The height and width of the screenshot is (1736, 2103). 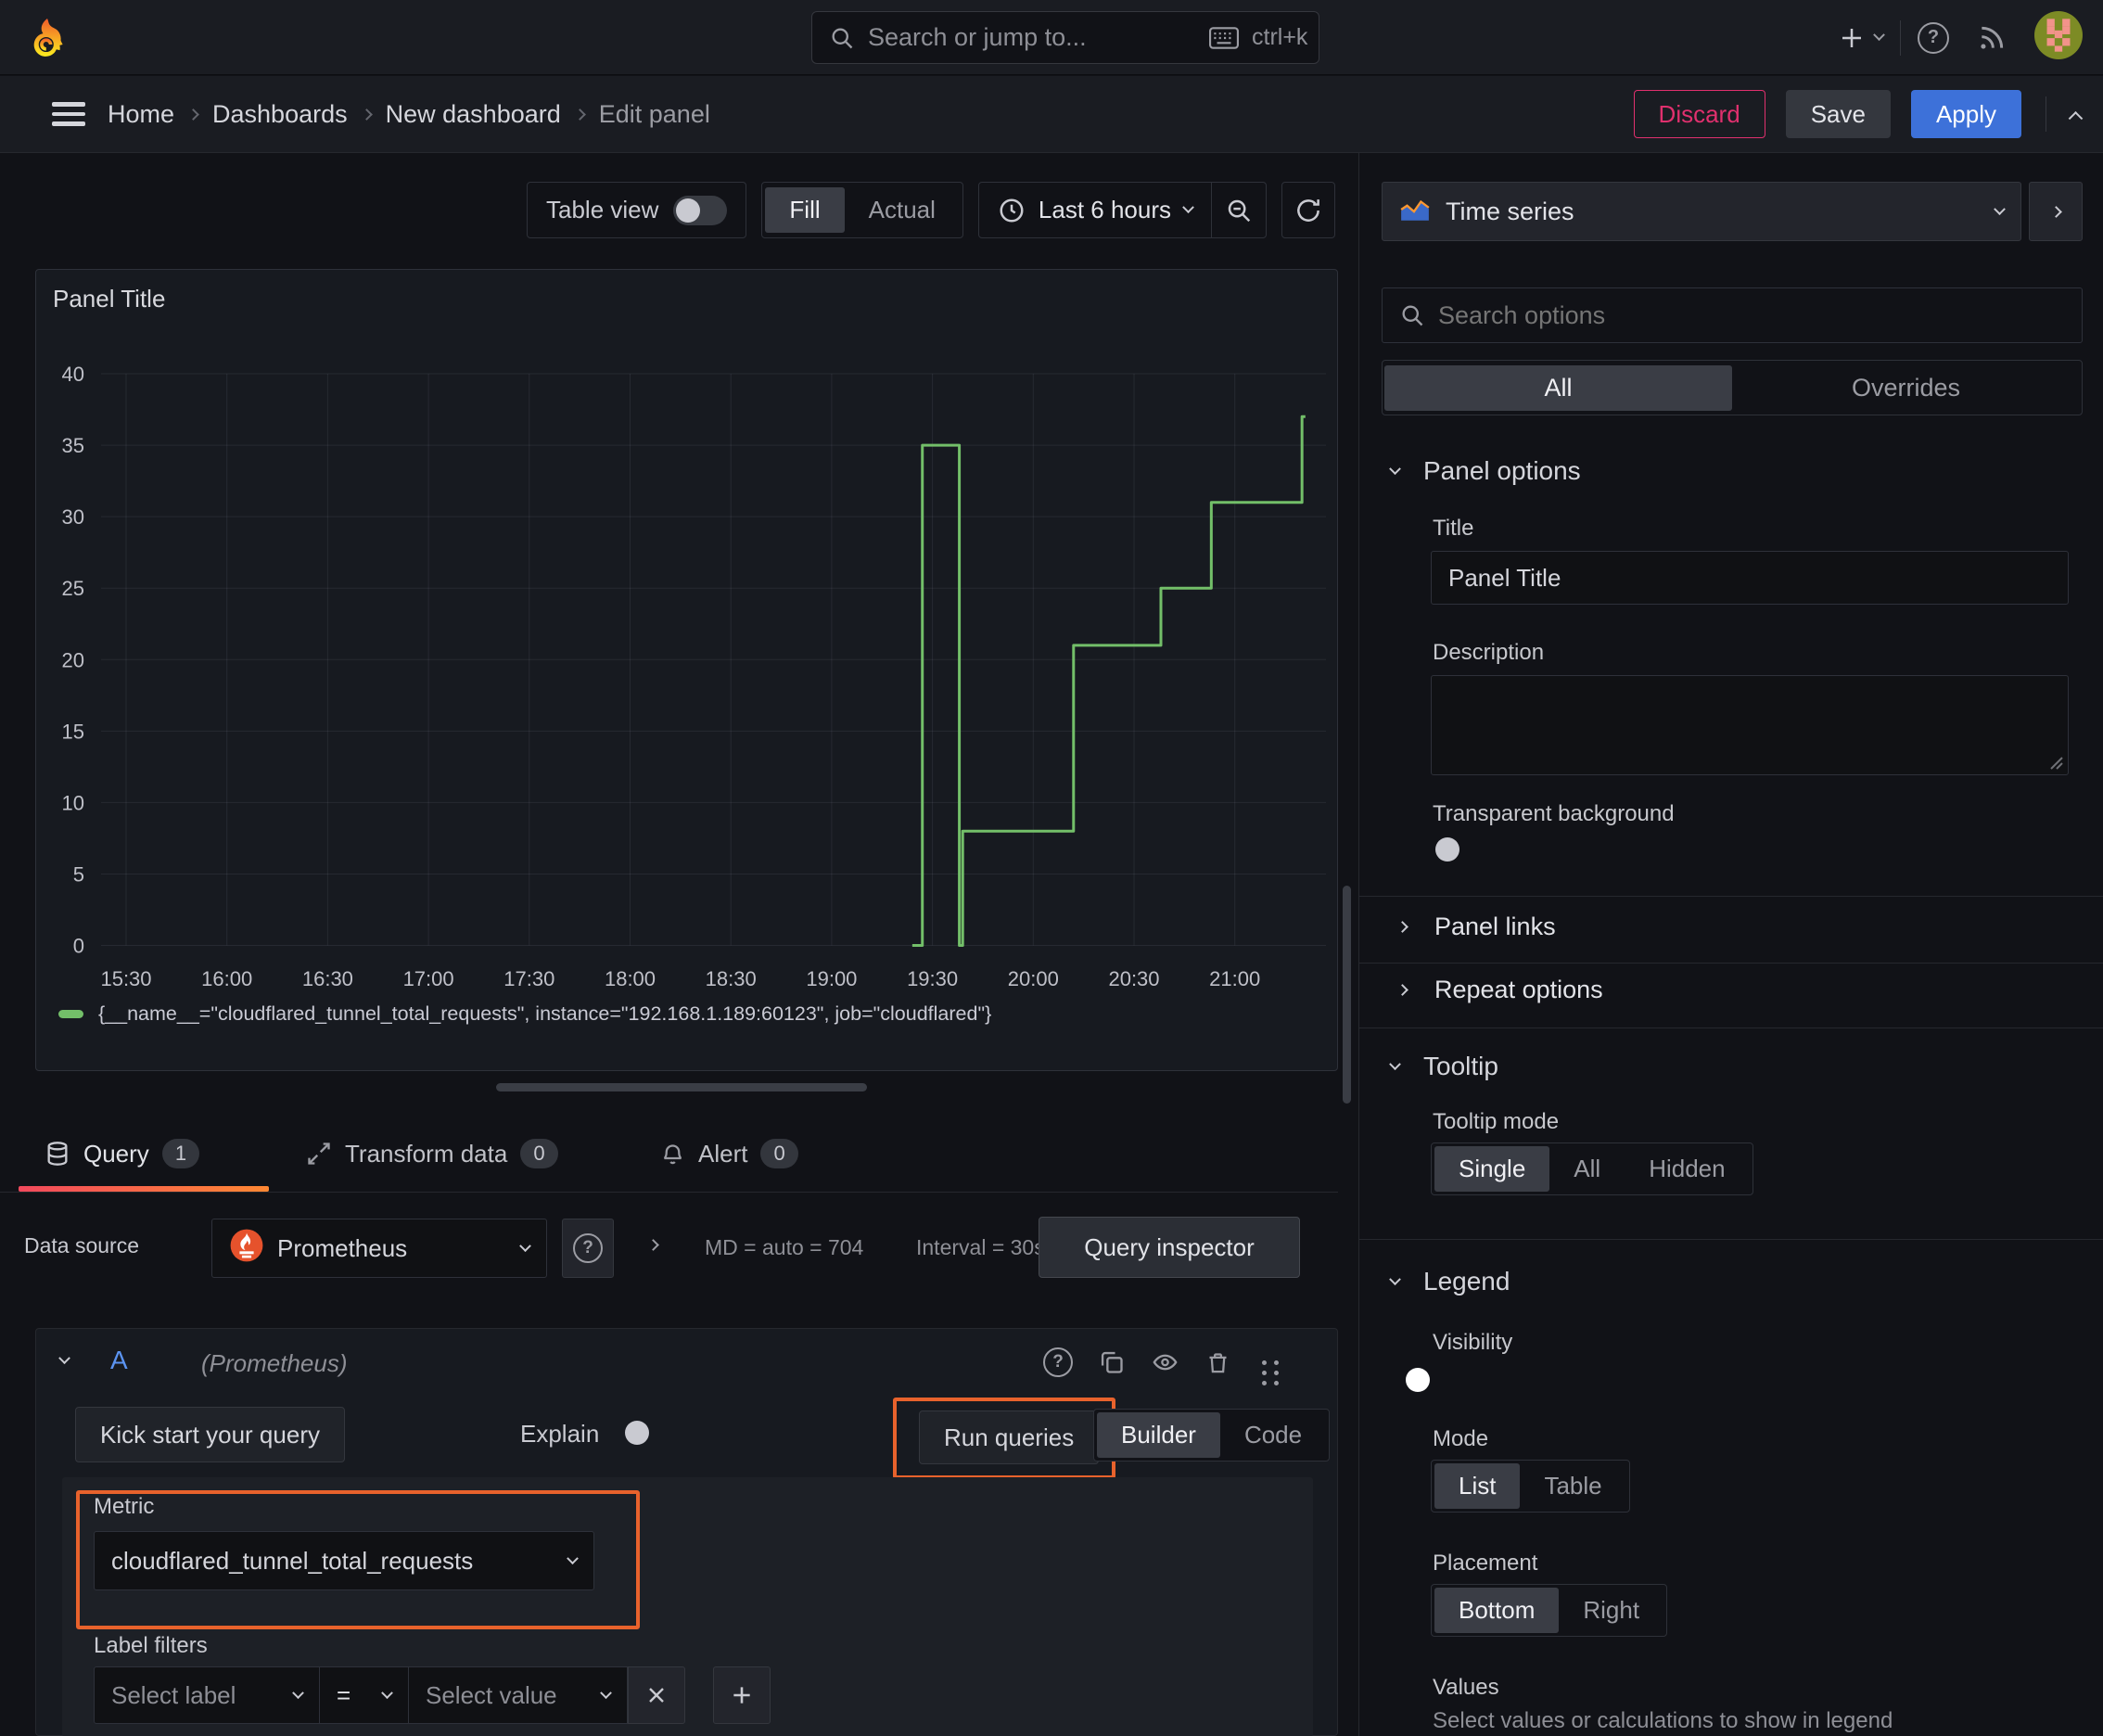 I want to click on collapse-viz-options-button, so click(x=2056, y=211).